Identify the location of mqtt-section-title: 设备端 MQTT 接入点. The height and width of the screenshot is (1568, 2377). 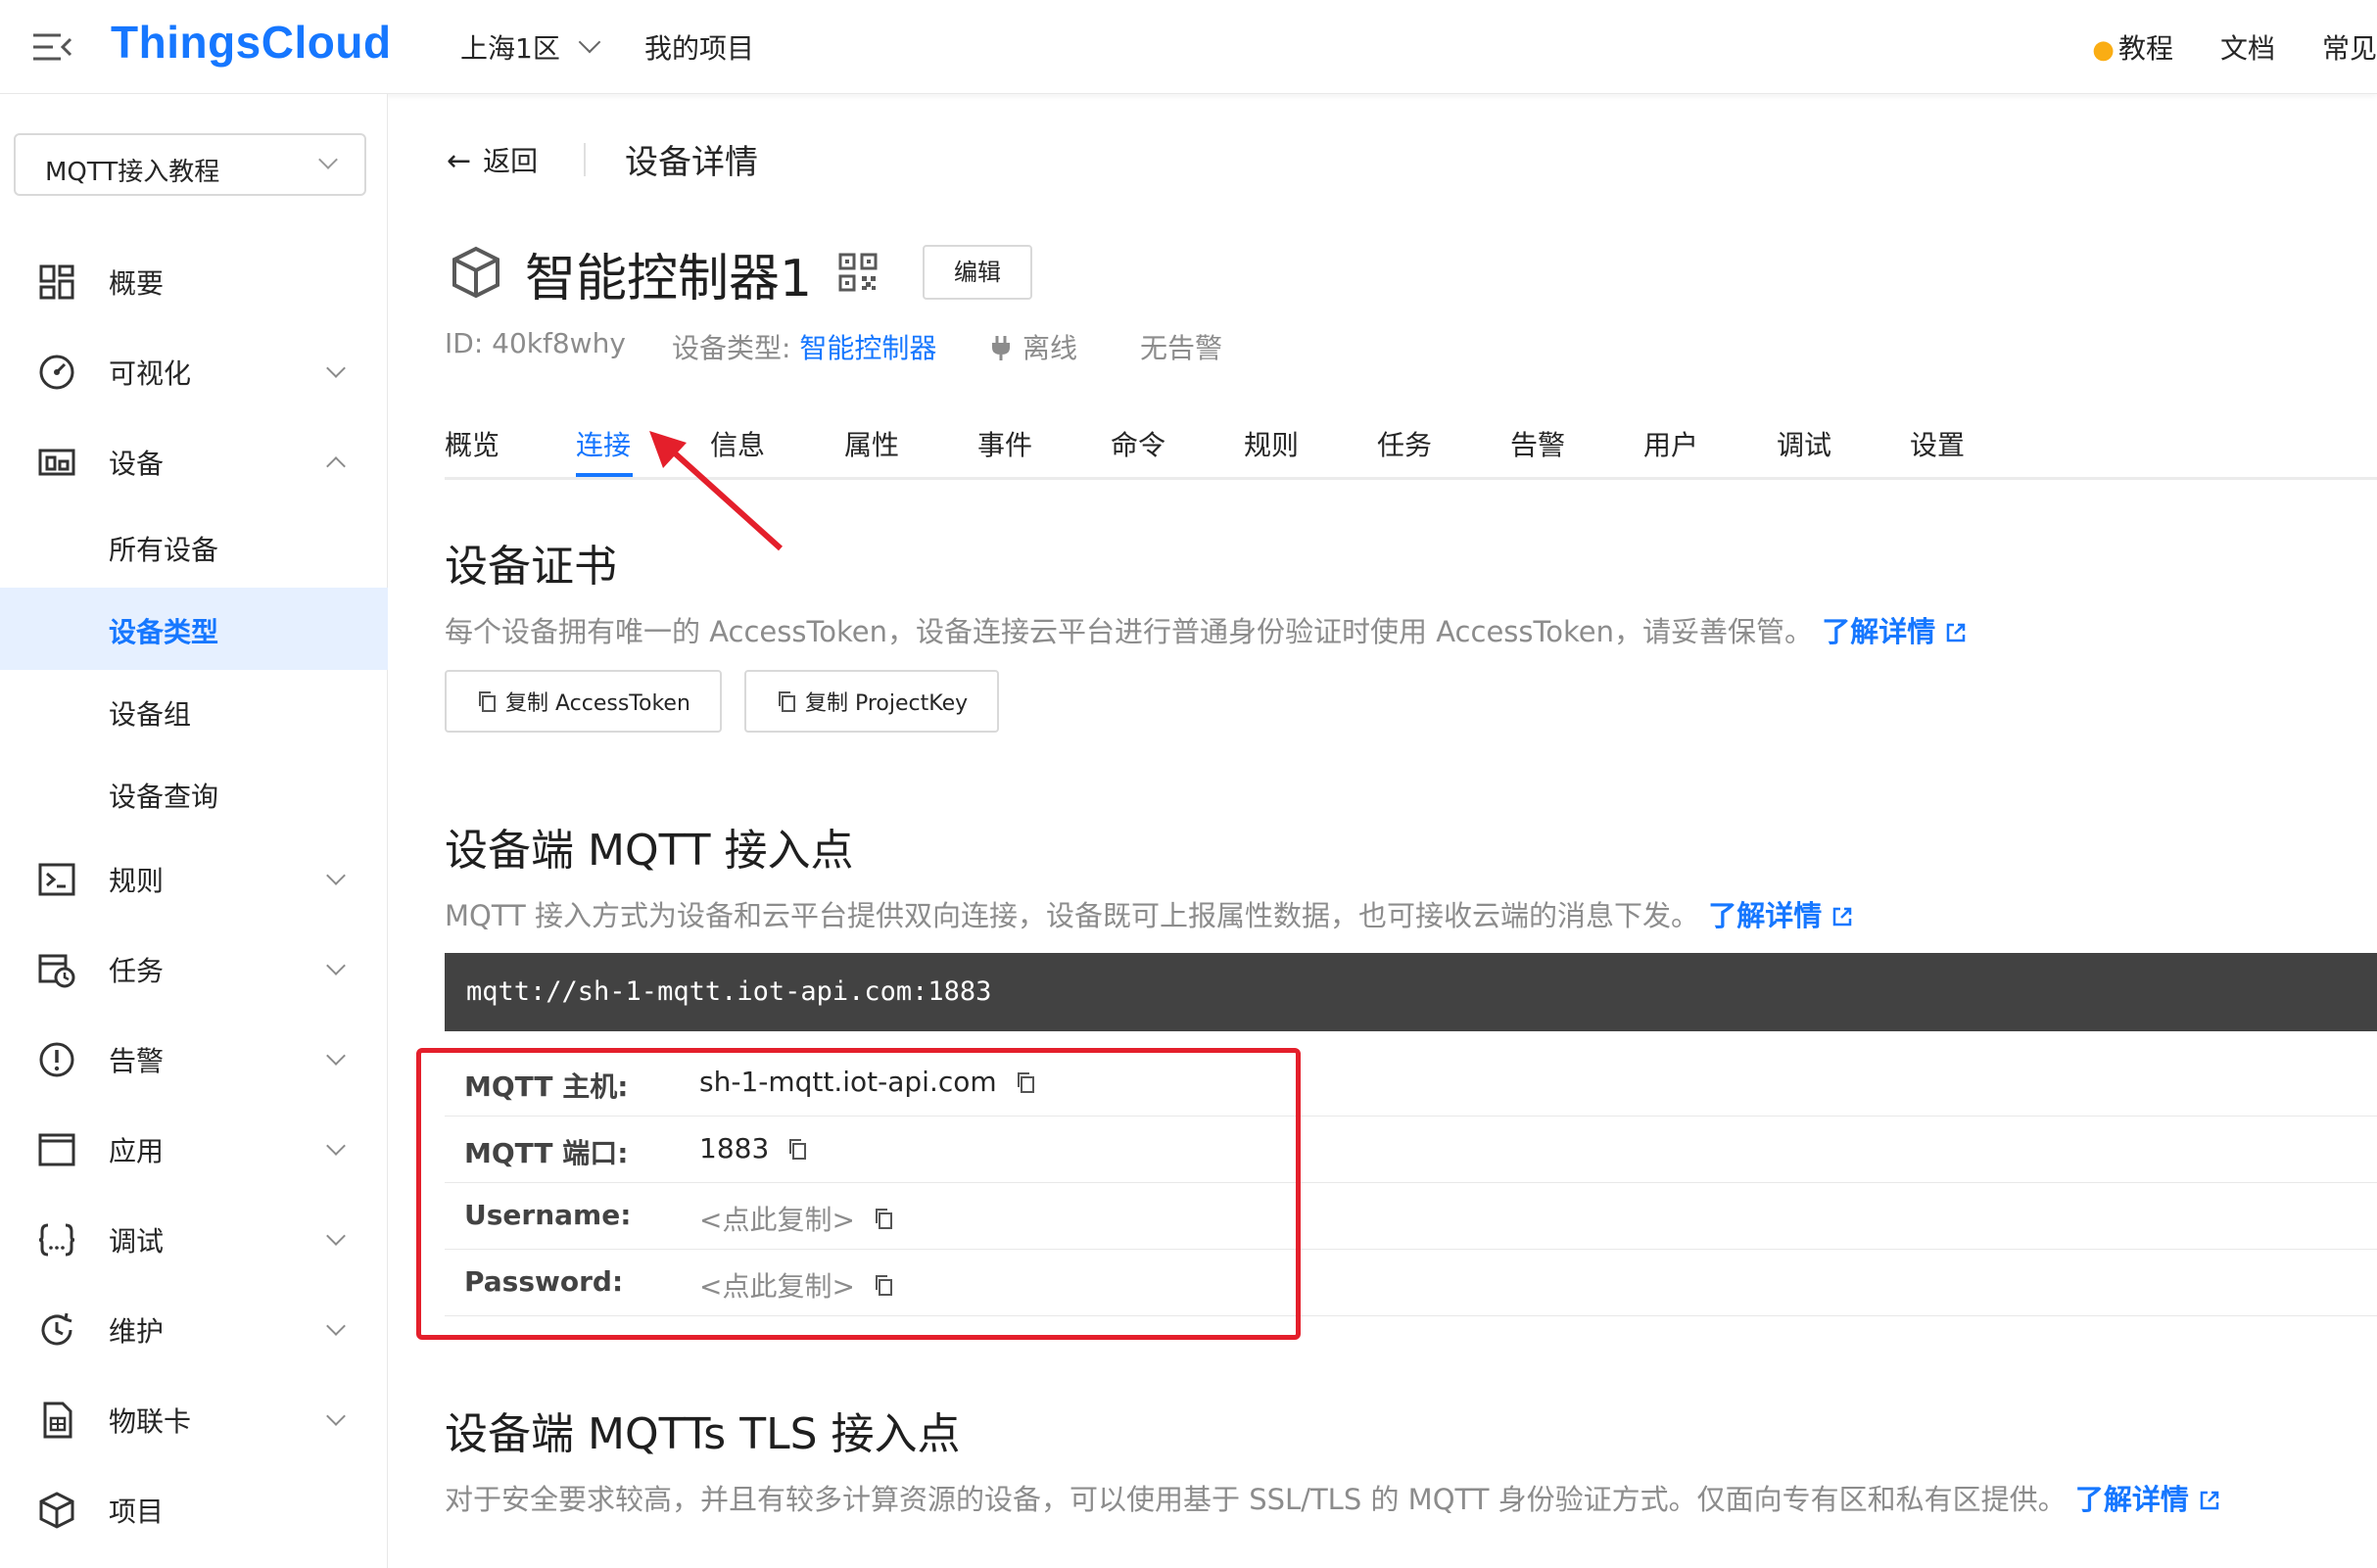
(649, 851).